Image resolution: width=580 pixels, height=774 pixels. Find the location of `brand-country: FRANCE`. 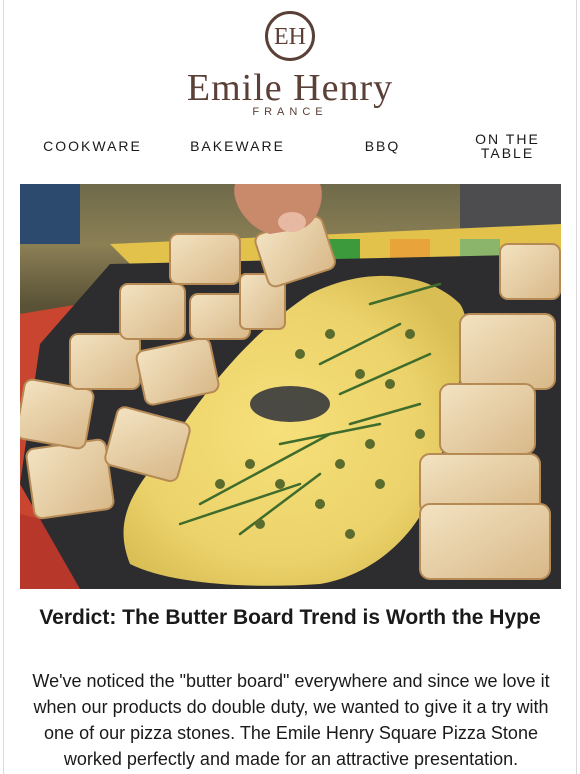

brand-country: FRANCE is located at coordinates (290, 112).